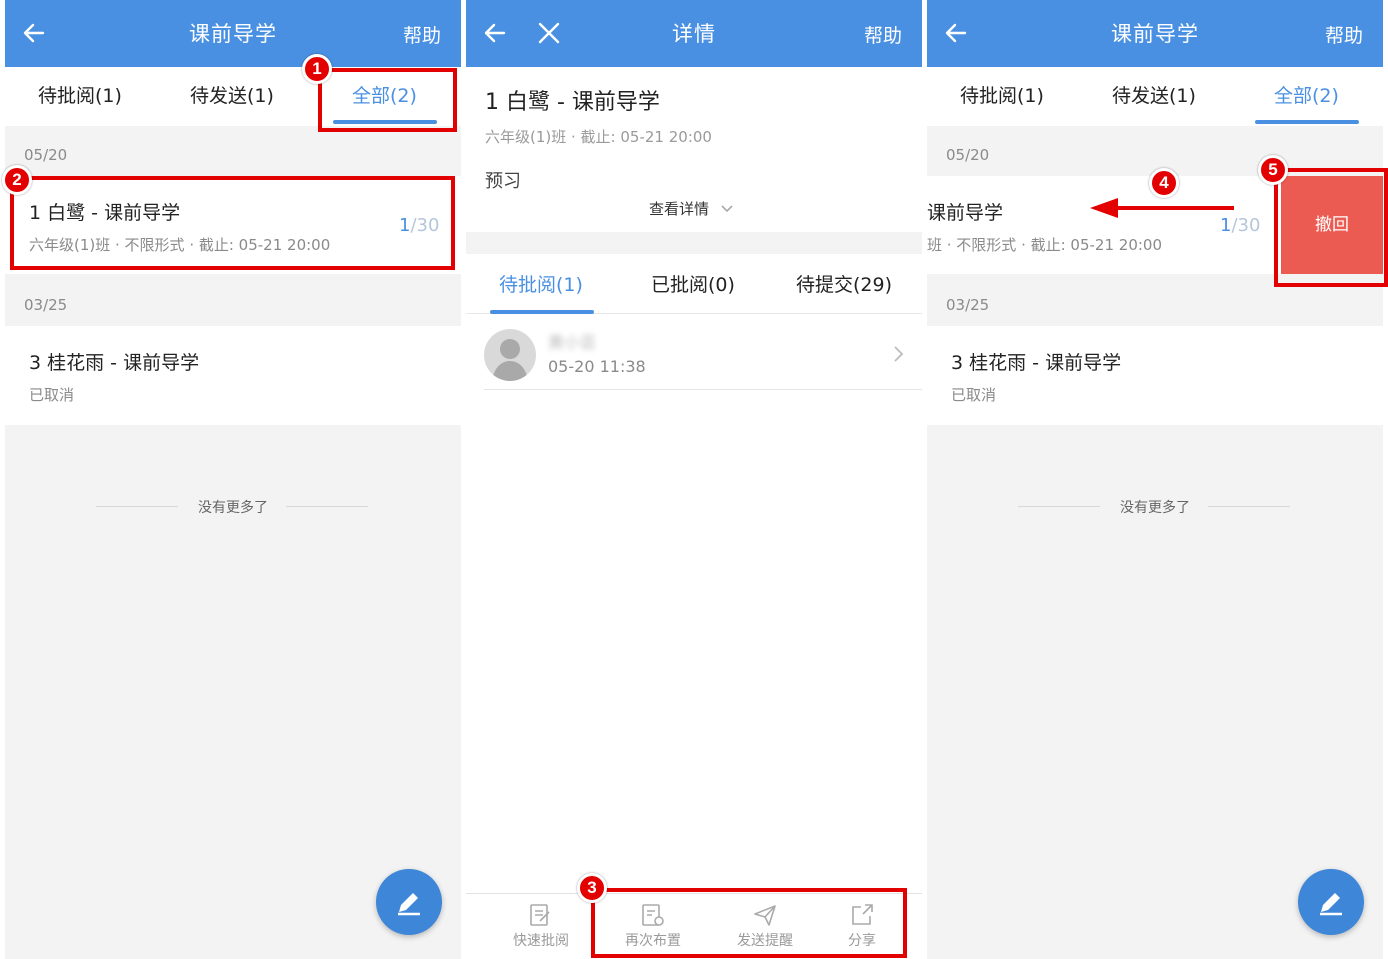 The image size is (1388, 959). Describe the element at coordinates (694, 243) in the screenshot. I see `section-divider` at that location.